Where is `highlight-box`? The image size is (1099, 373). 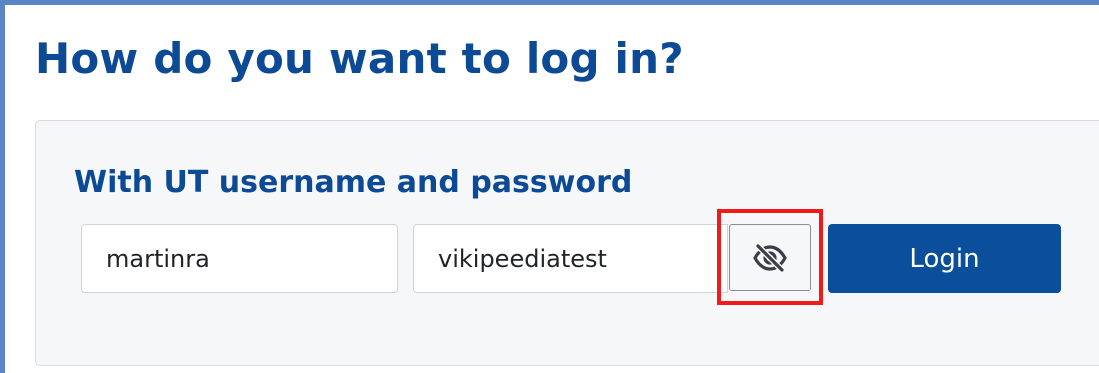
highlight-box is located at coordinates (770, 257).